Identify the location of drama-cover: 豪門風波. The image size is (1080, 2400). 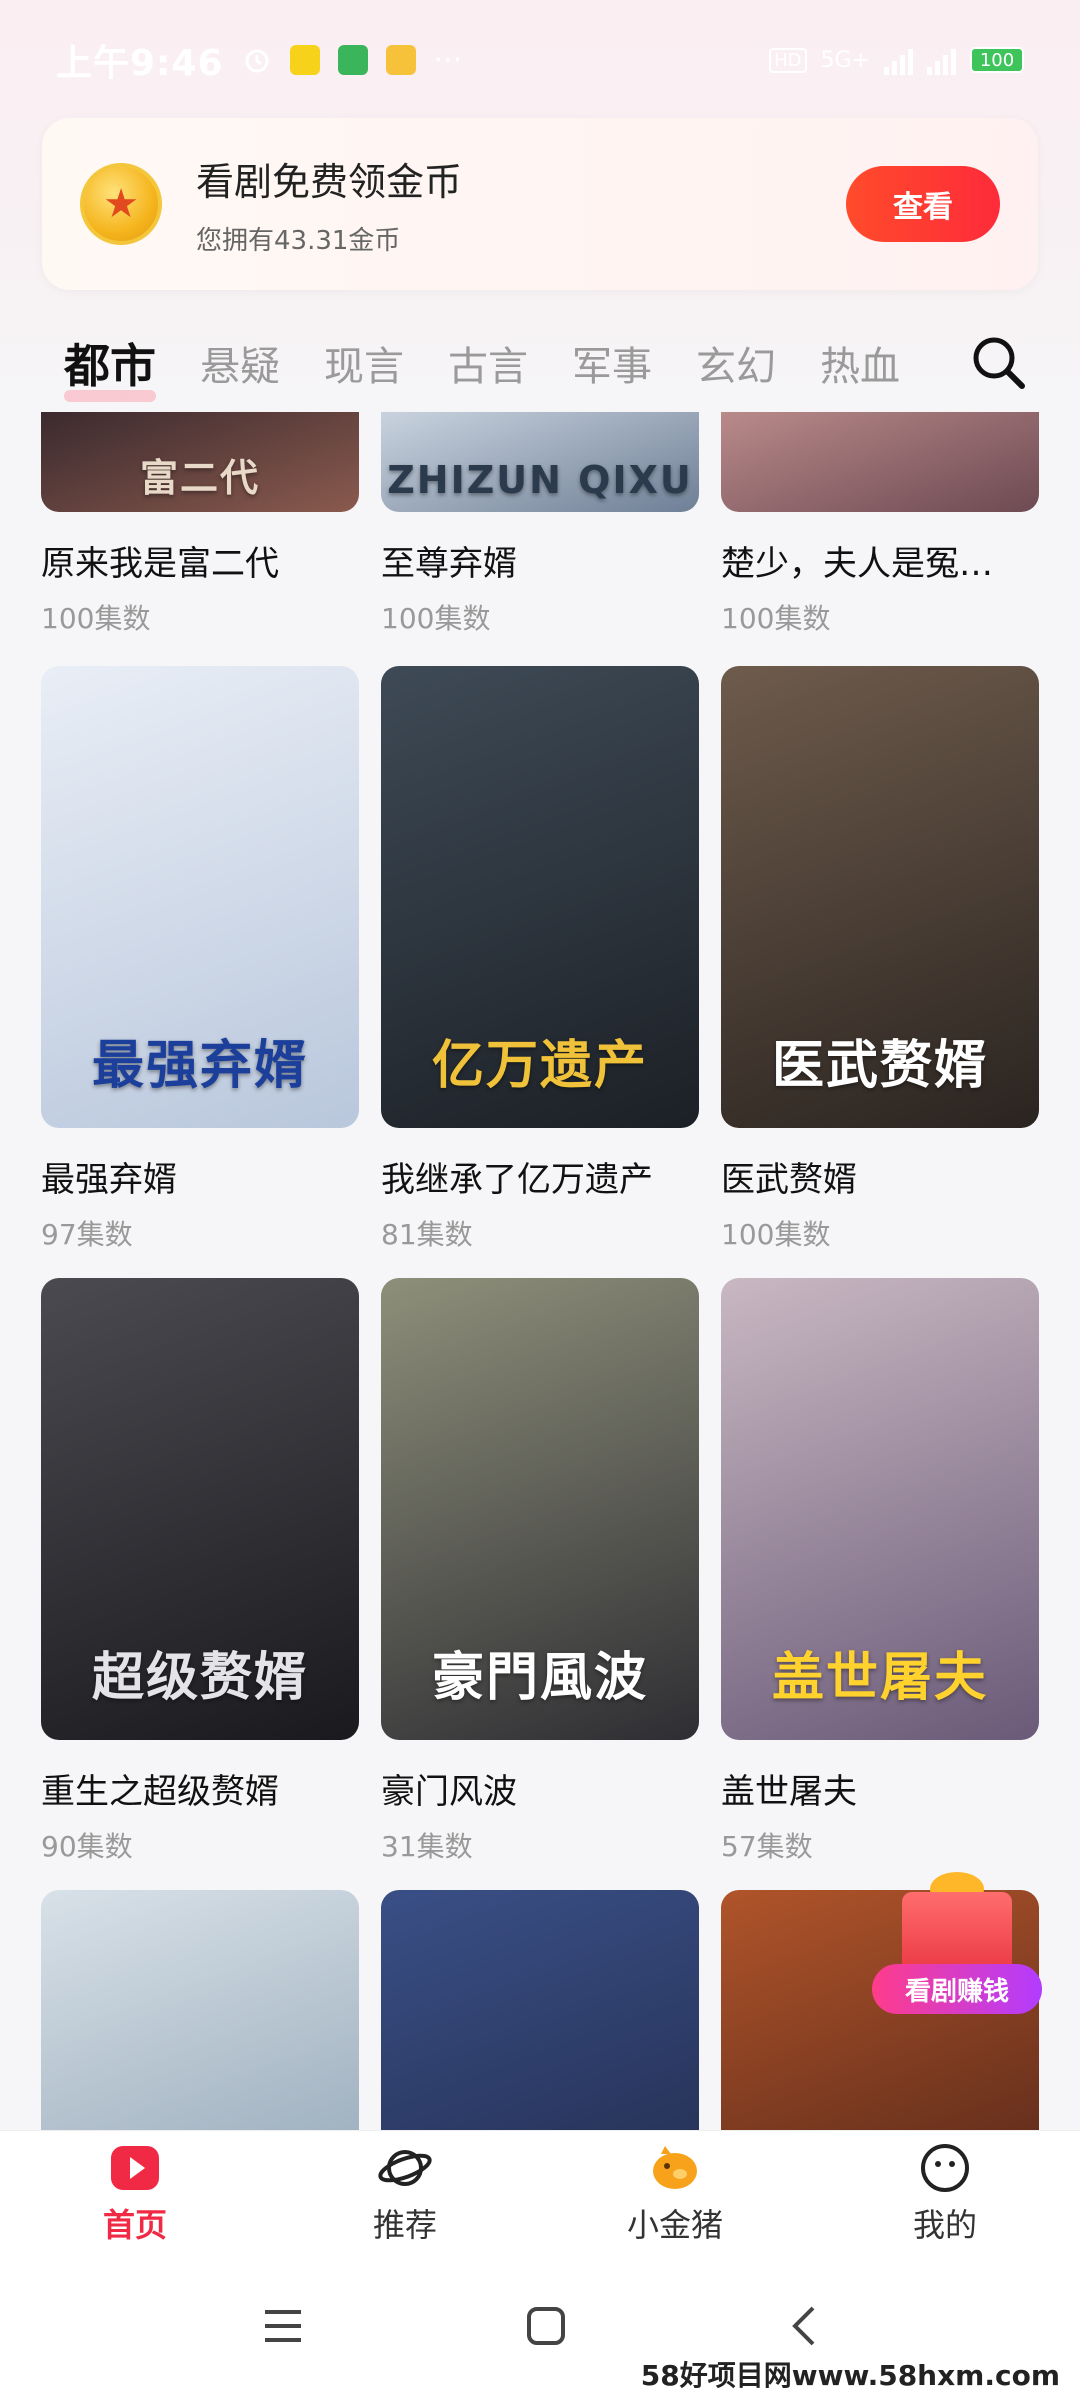
(540, 1509).